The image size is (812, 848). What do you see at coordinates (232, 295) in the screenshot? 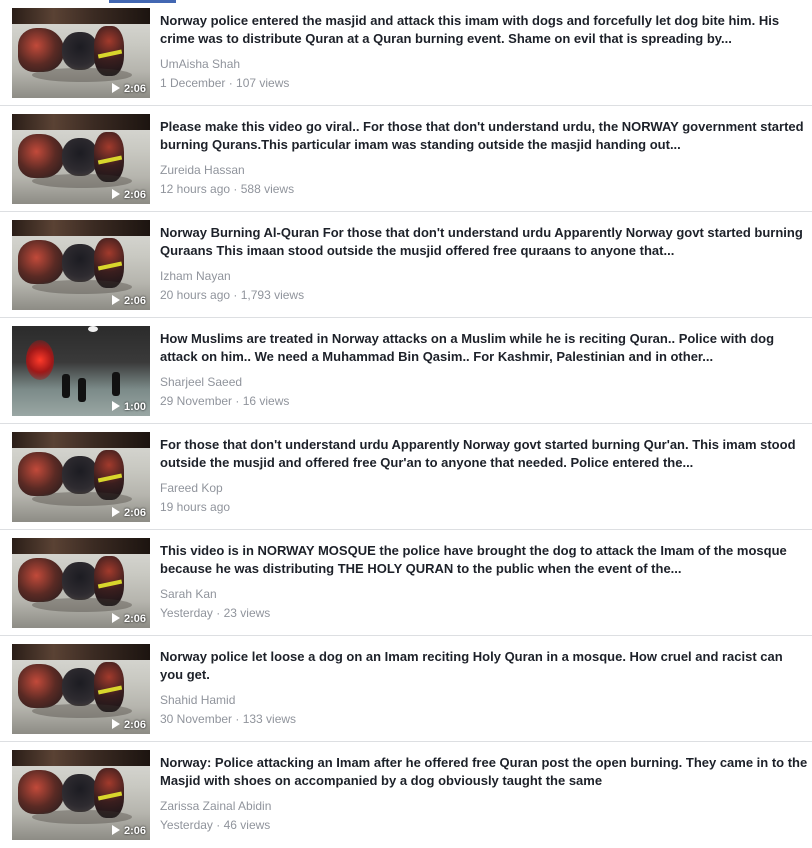
I see `video-meta: 20 hours ago · 1,793 views` at bounding box center [232, 295].